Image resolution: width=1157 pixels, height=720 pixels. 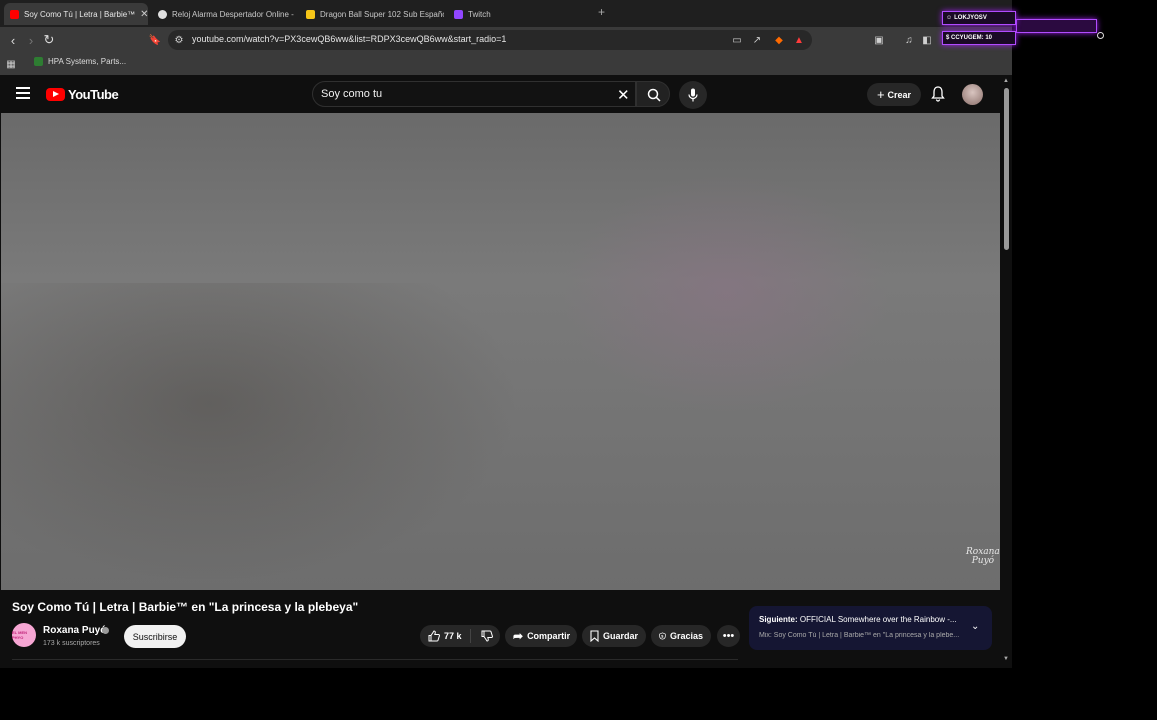 What do you see at coordinates (49, 40) in the screenshot?
I see `reload-icon: ↻` at bounding box center [49, 40].